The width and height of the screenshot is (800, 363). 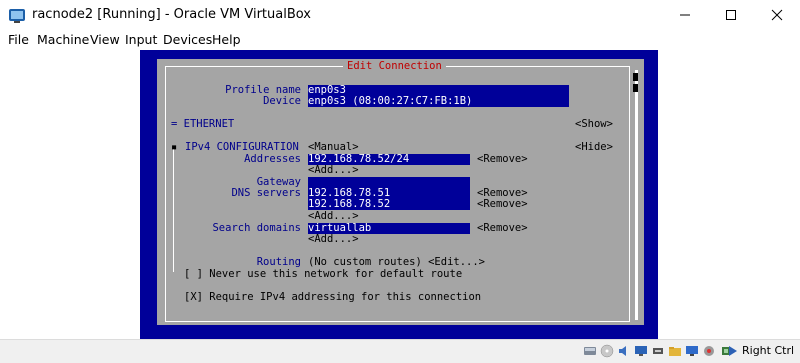 I want to click on profile-name-field: enp0s3, so click(x=438, y=90).